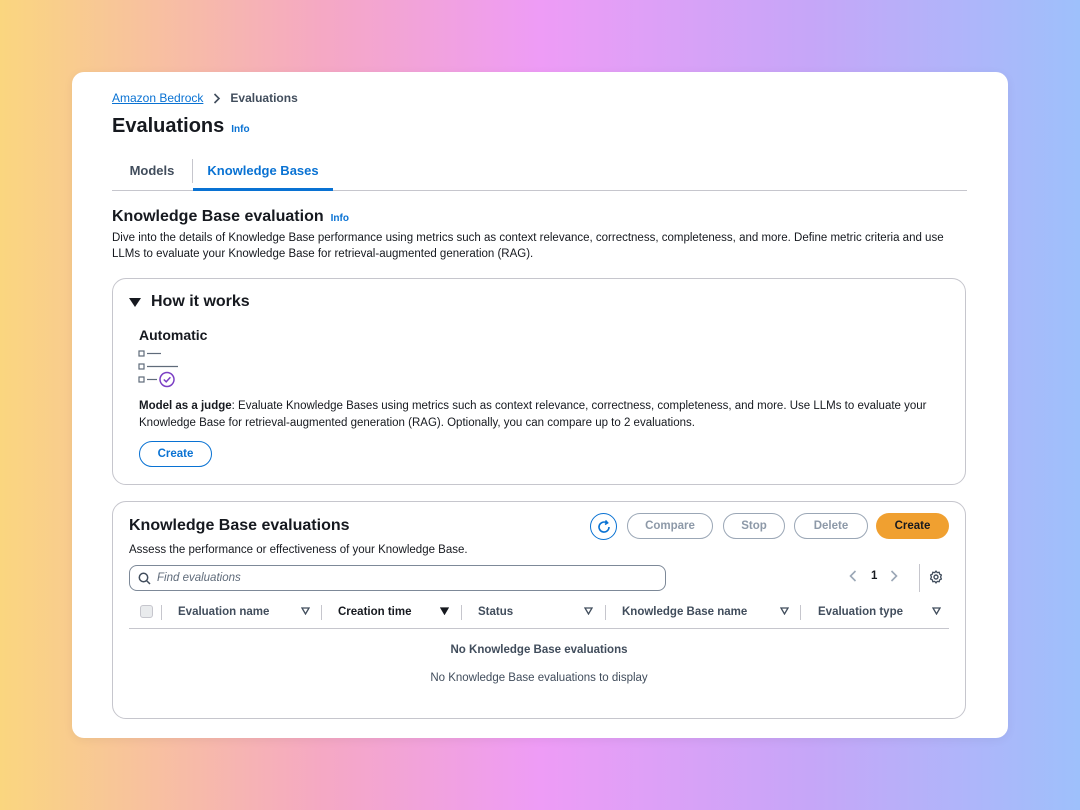 This screenshot has width=1080, height=810. Describe the element at coordinates (144, 578) in the screenshot. I see `search-icon` at that location.